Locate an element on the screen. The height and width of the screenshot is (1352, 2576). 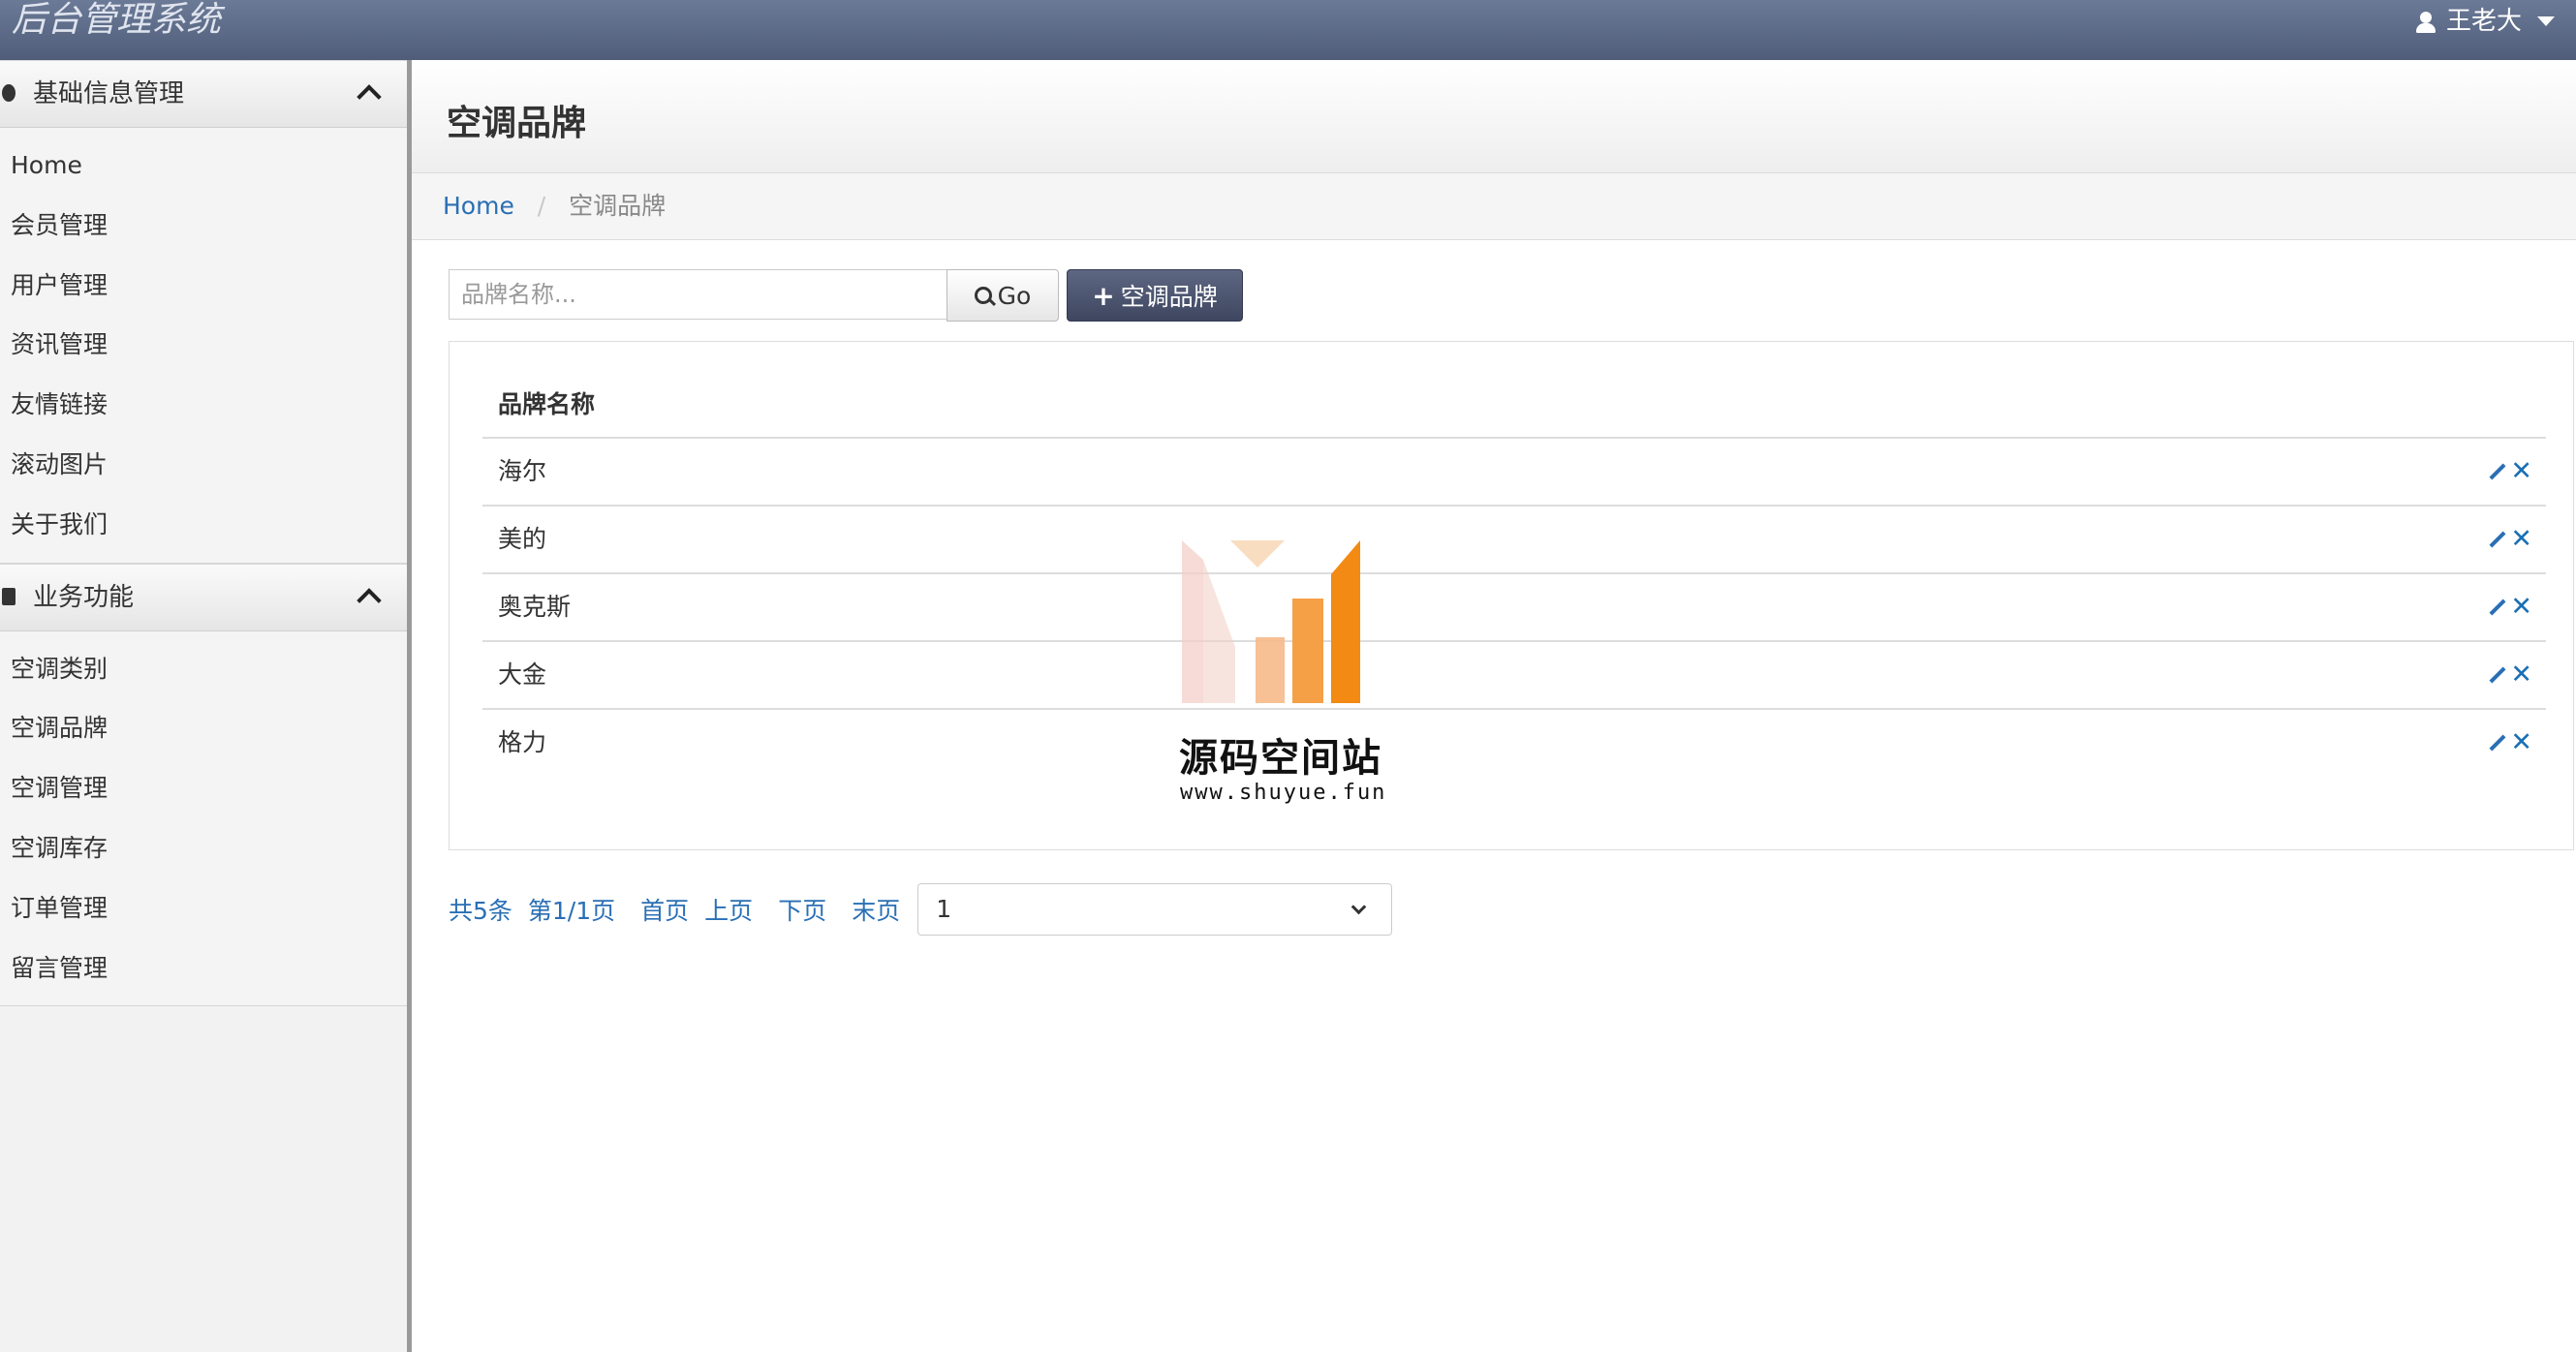
top-navbar: 后台管理系统 王老大 is located at coordinates (1288, 30).